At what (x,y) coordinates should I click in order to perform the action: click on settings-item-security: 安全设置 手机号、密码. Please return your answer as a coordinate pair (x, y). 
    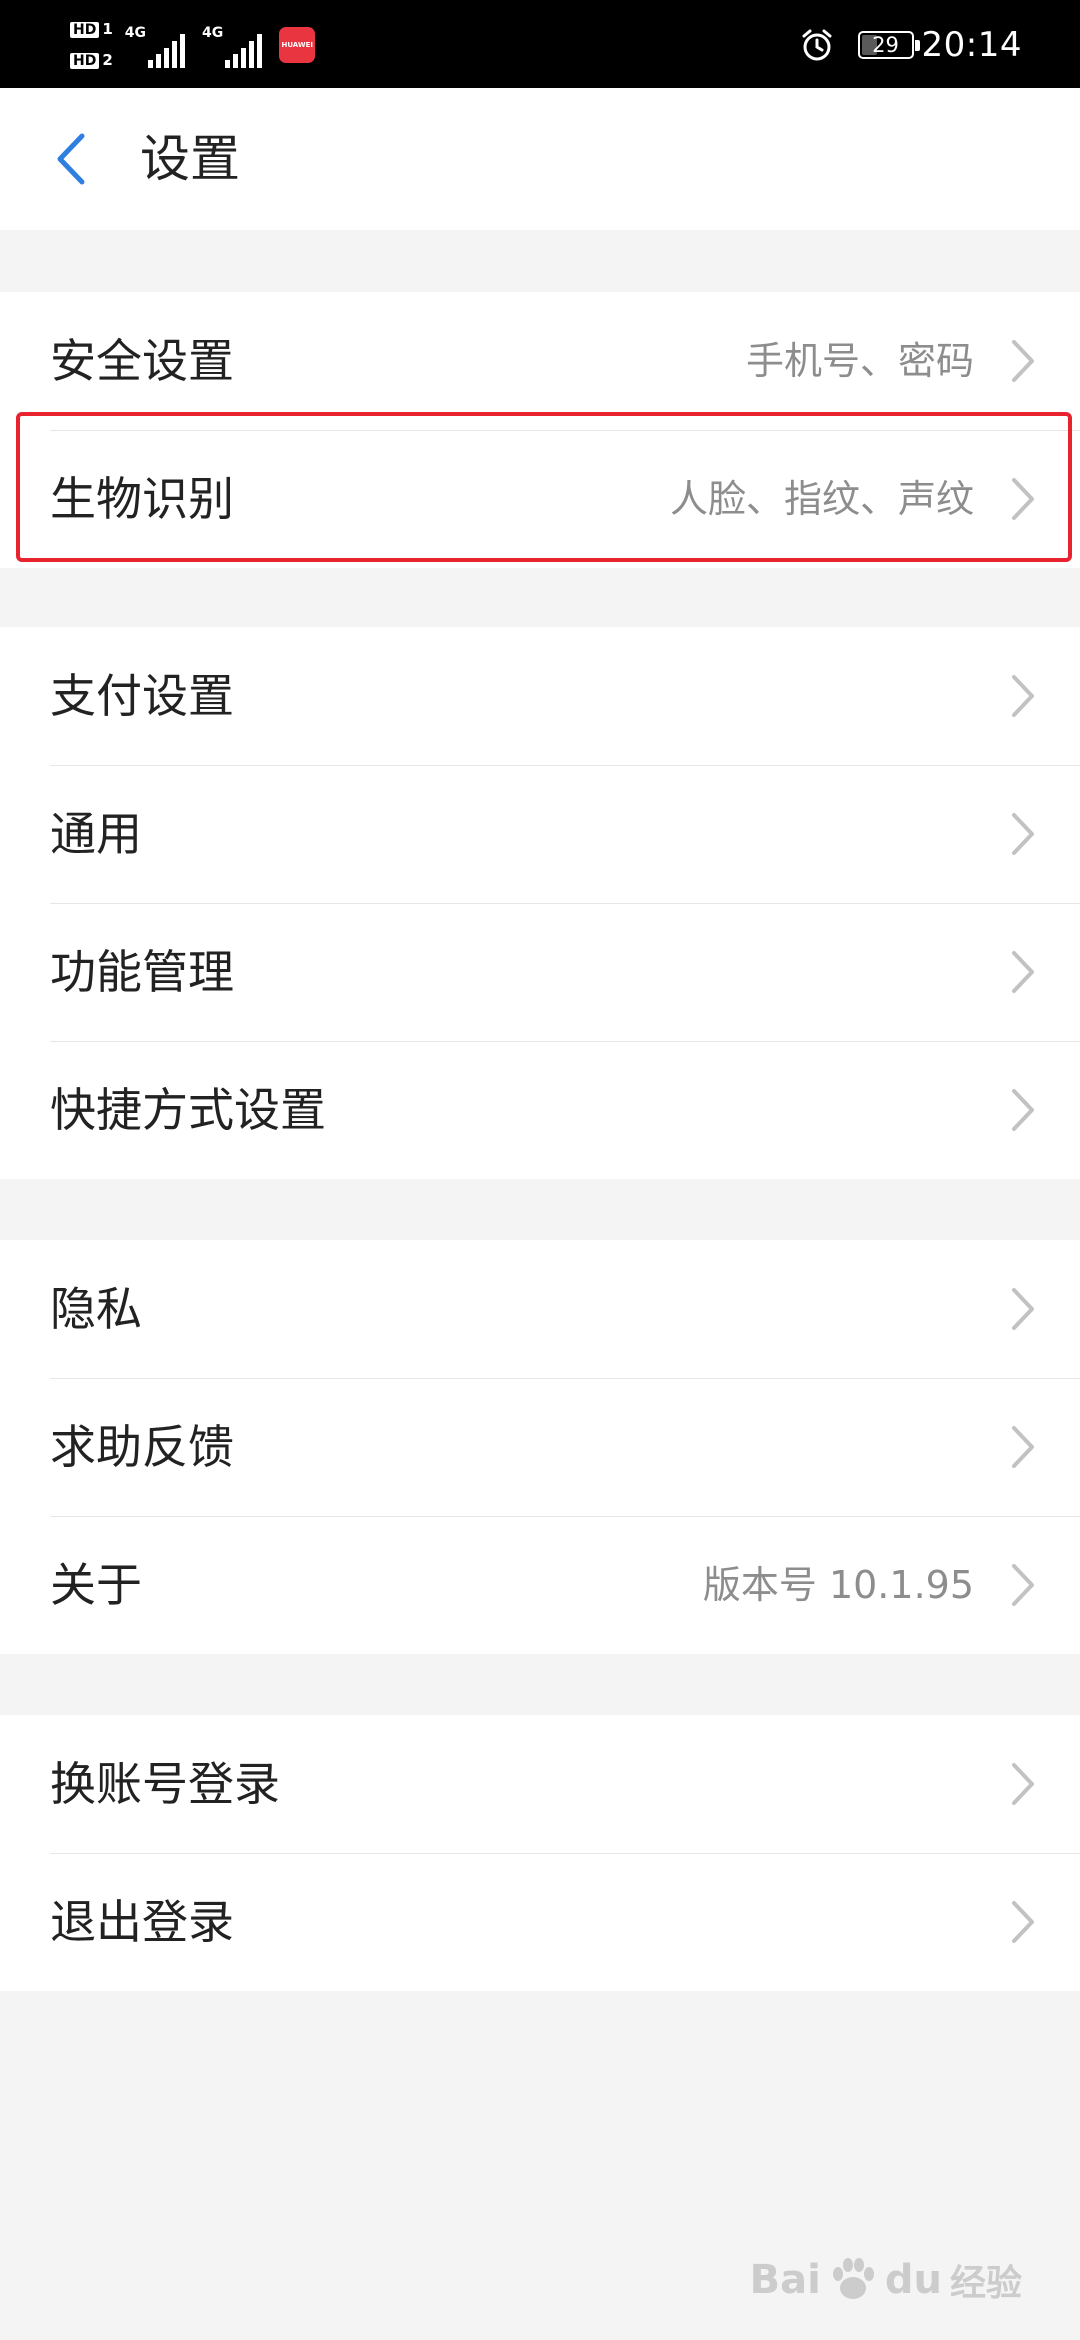
    Looking at the image, I should click on (540, 361).